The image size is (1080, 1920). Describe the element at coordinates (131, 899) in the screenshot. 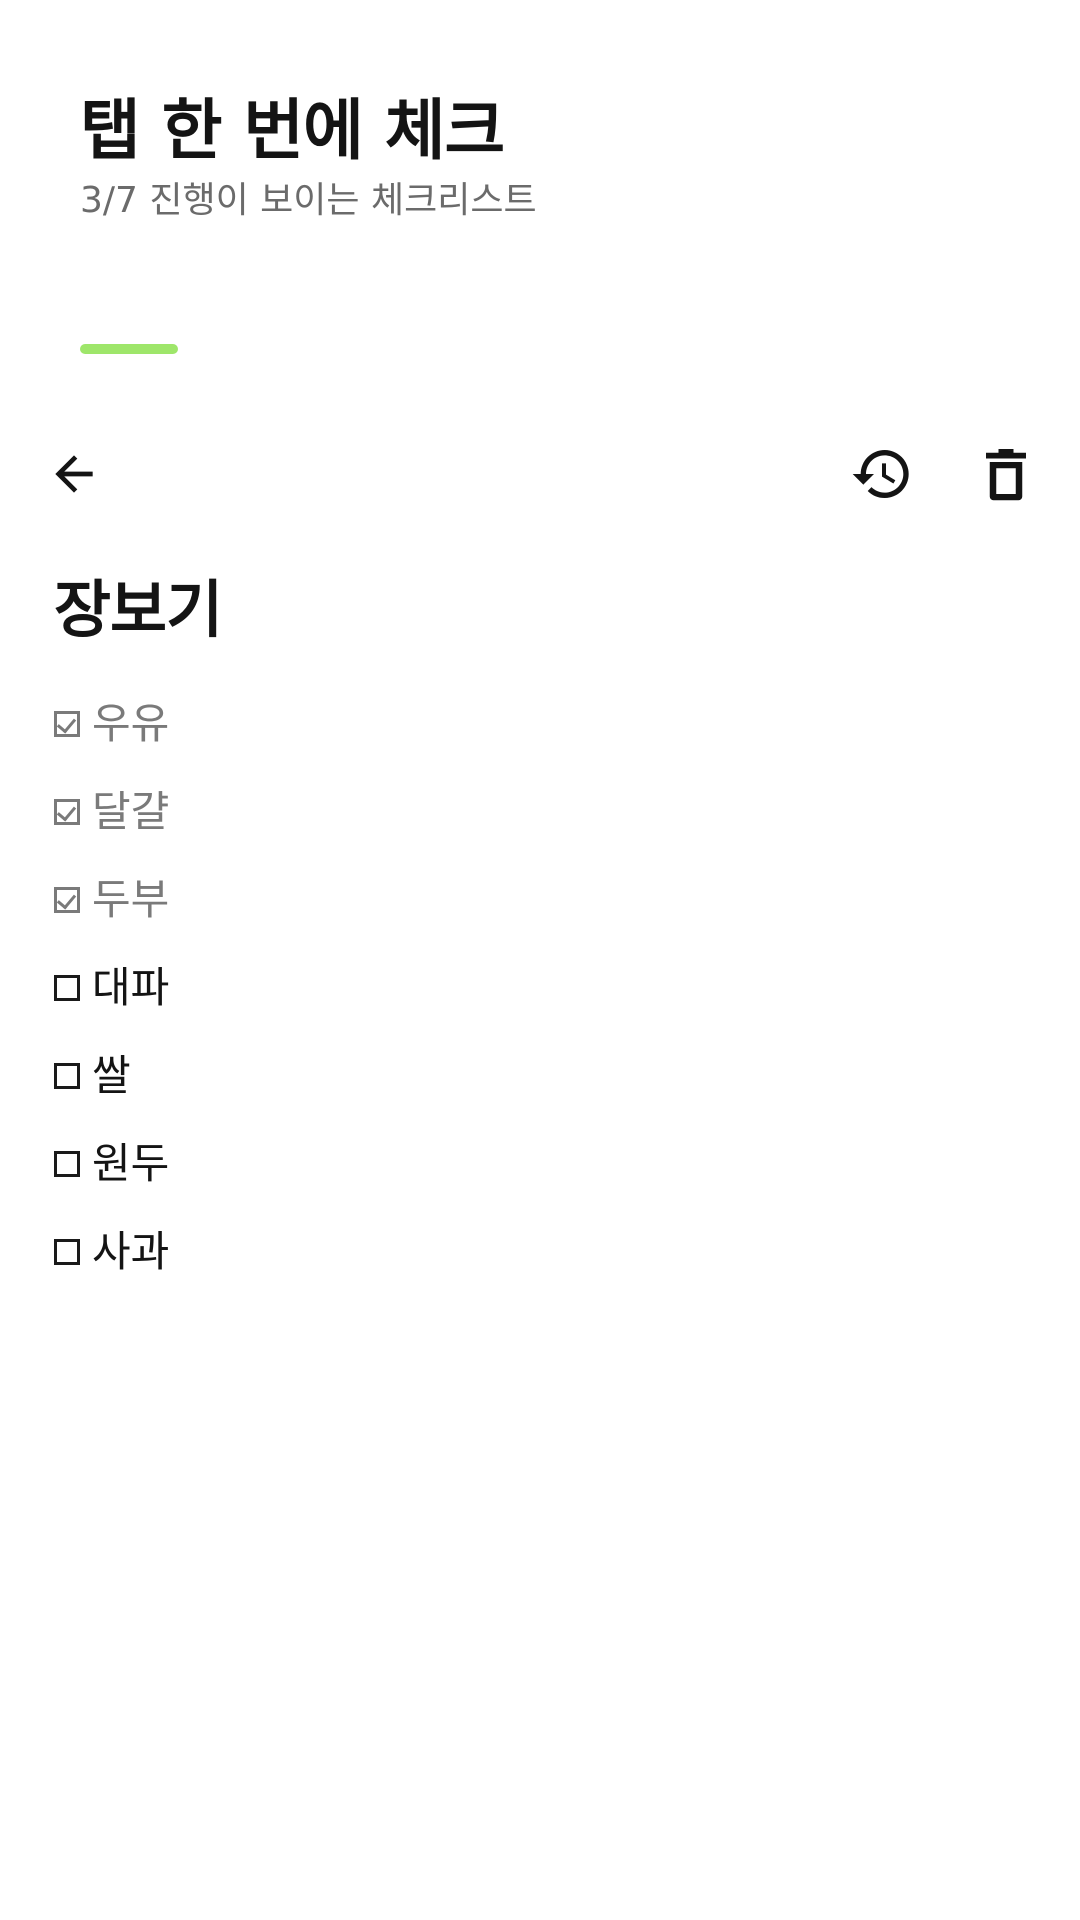

I see `checklist-item-label: 두부` at that location.